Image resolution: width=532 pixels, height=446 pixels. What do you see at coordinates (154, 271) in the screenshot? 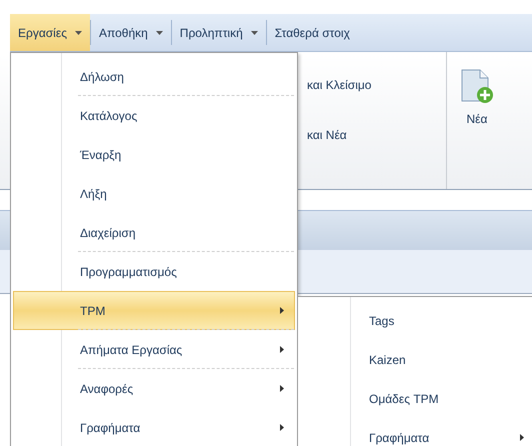
I see `menu-item: Προγραμματισμός` at bounding box center [154, 271].